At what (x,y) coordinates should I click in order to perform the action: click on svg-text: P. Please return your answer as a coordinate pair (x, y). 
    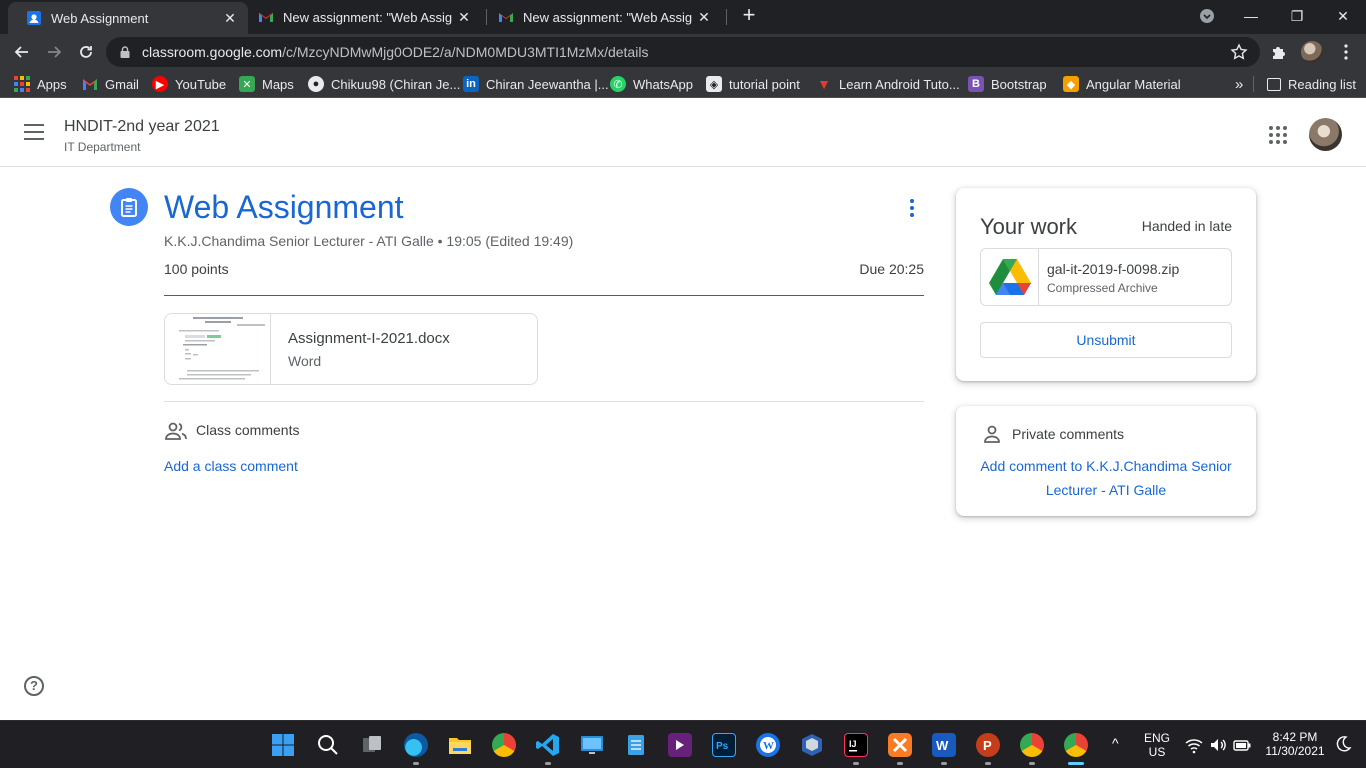
    Looking at the image, I should click on (987, 745).